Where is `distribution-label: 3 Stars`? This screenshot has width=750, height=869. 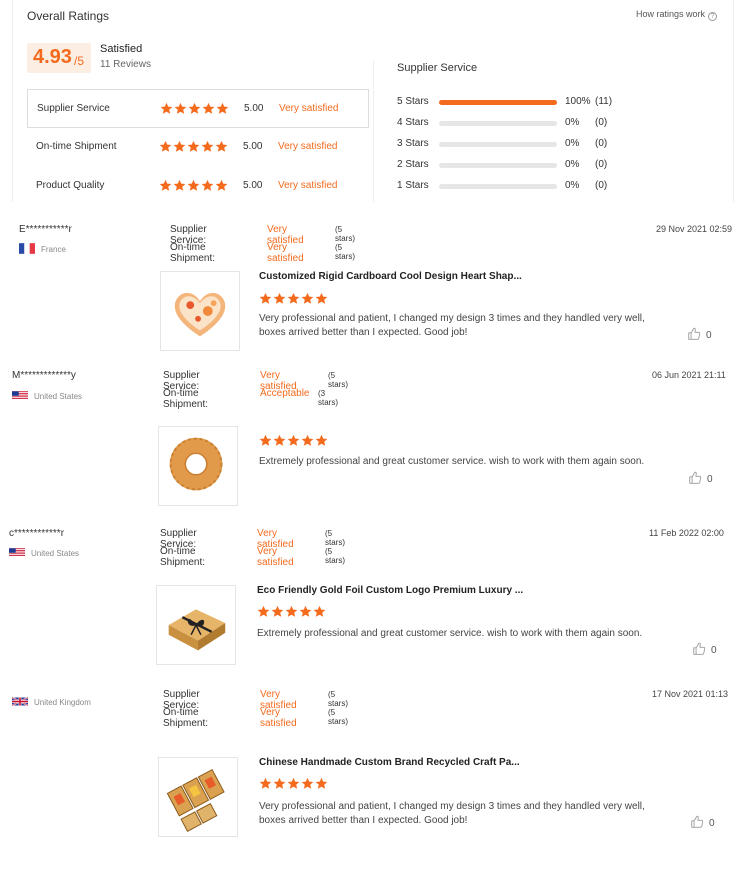 distribution-label: 3 Stars is located at coordinates (413, 143).